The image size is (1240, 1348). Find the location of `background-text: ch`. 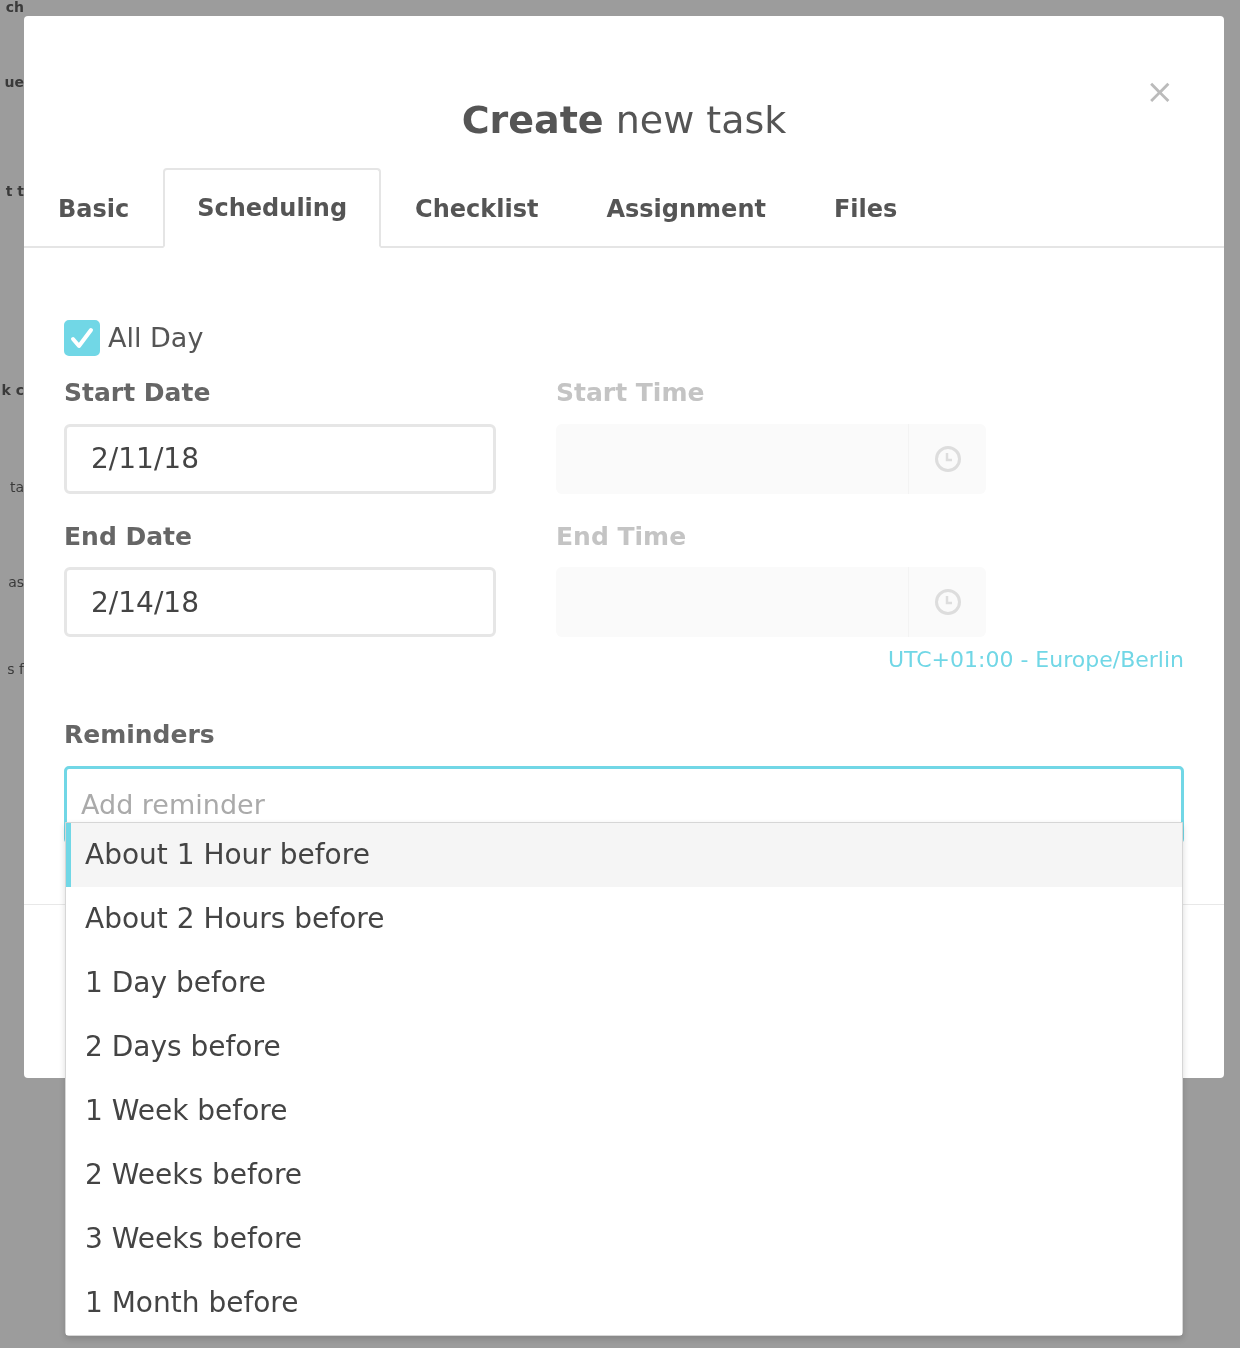

background-text: ch is located at coordinates (14, 7).